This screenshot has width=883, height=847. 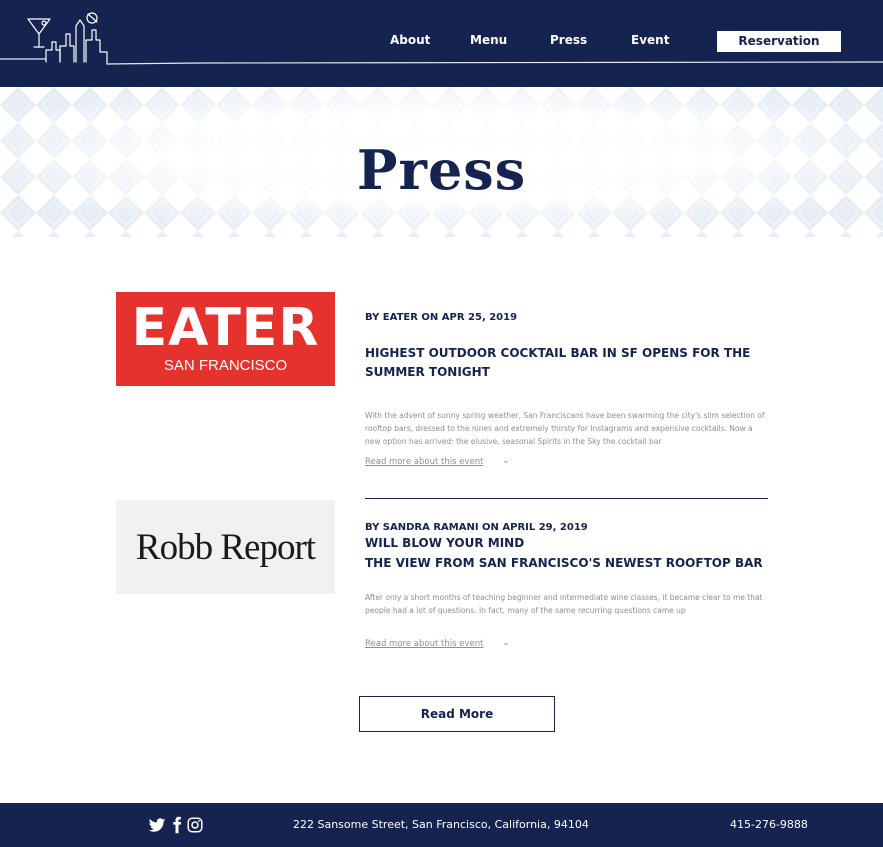 I want to click on reservation-button: Reservation, so click(x=779, y=41).